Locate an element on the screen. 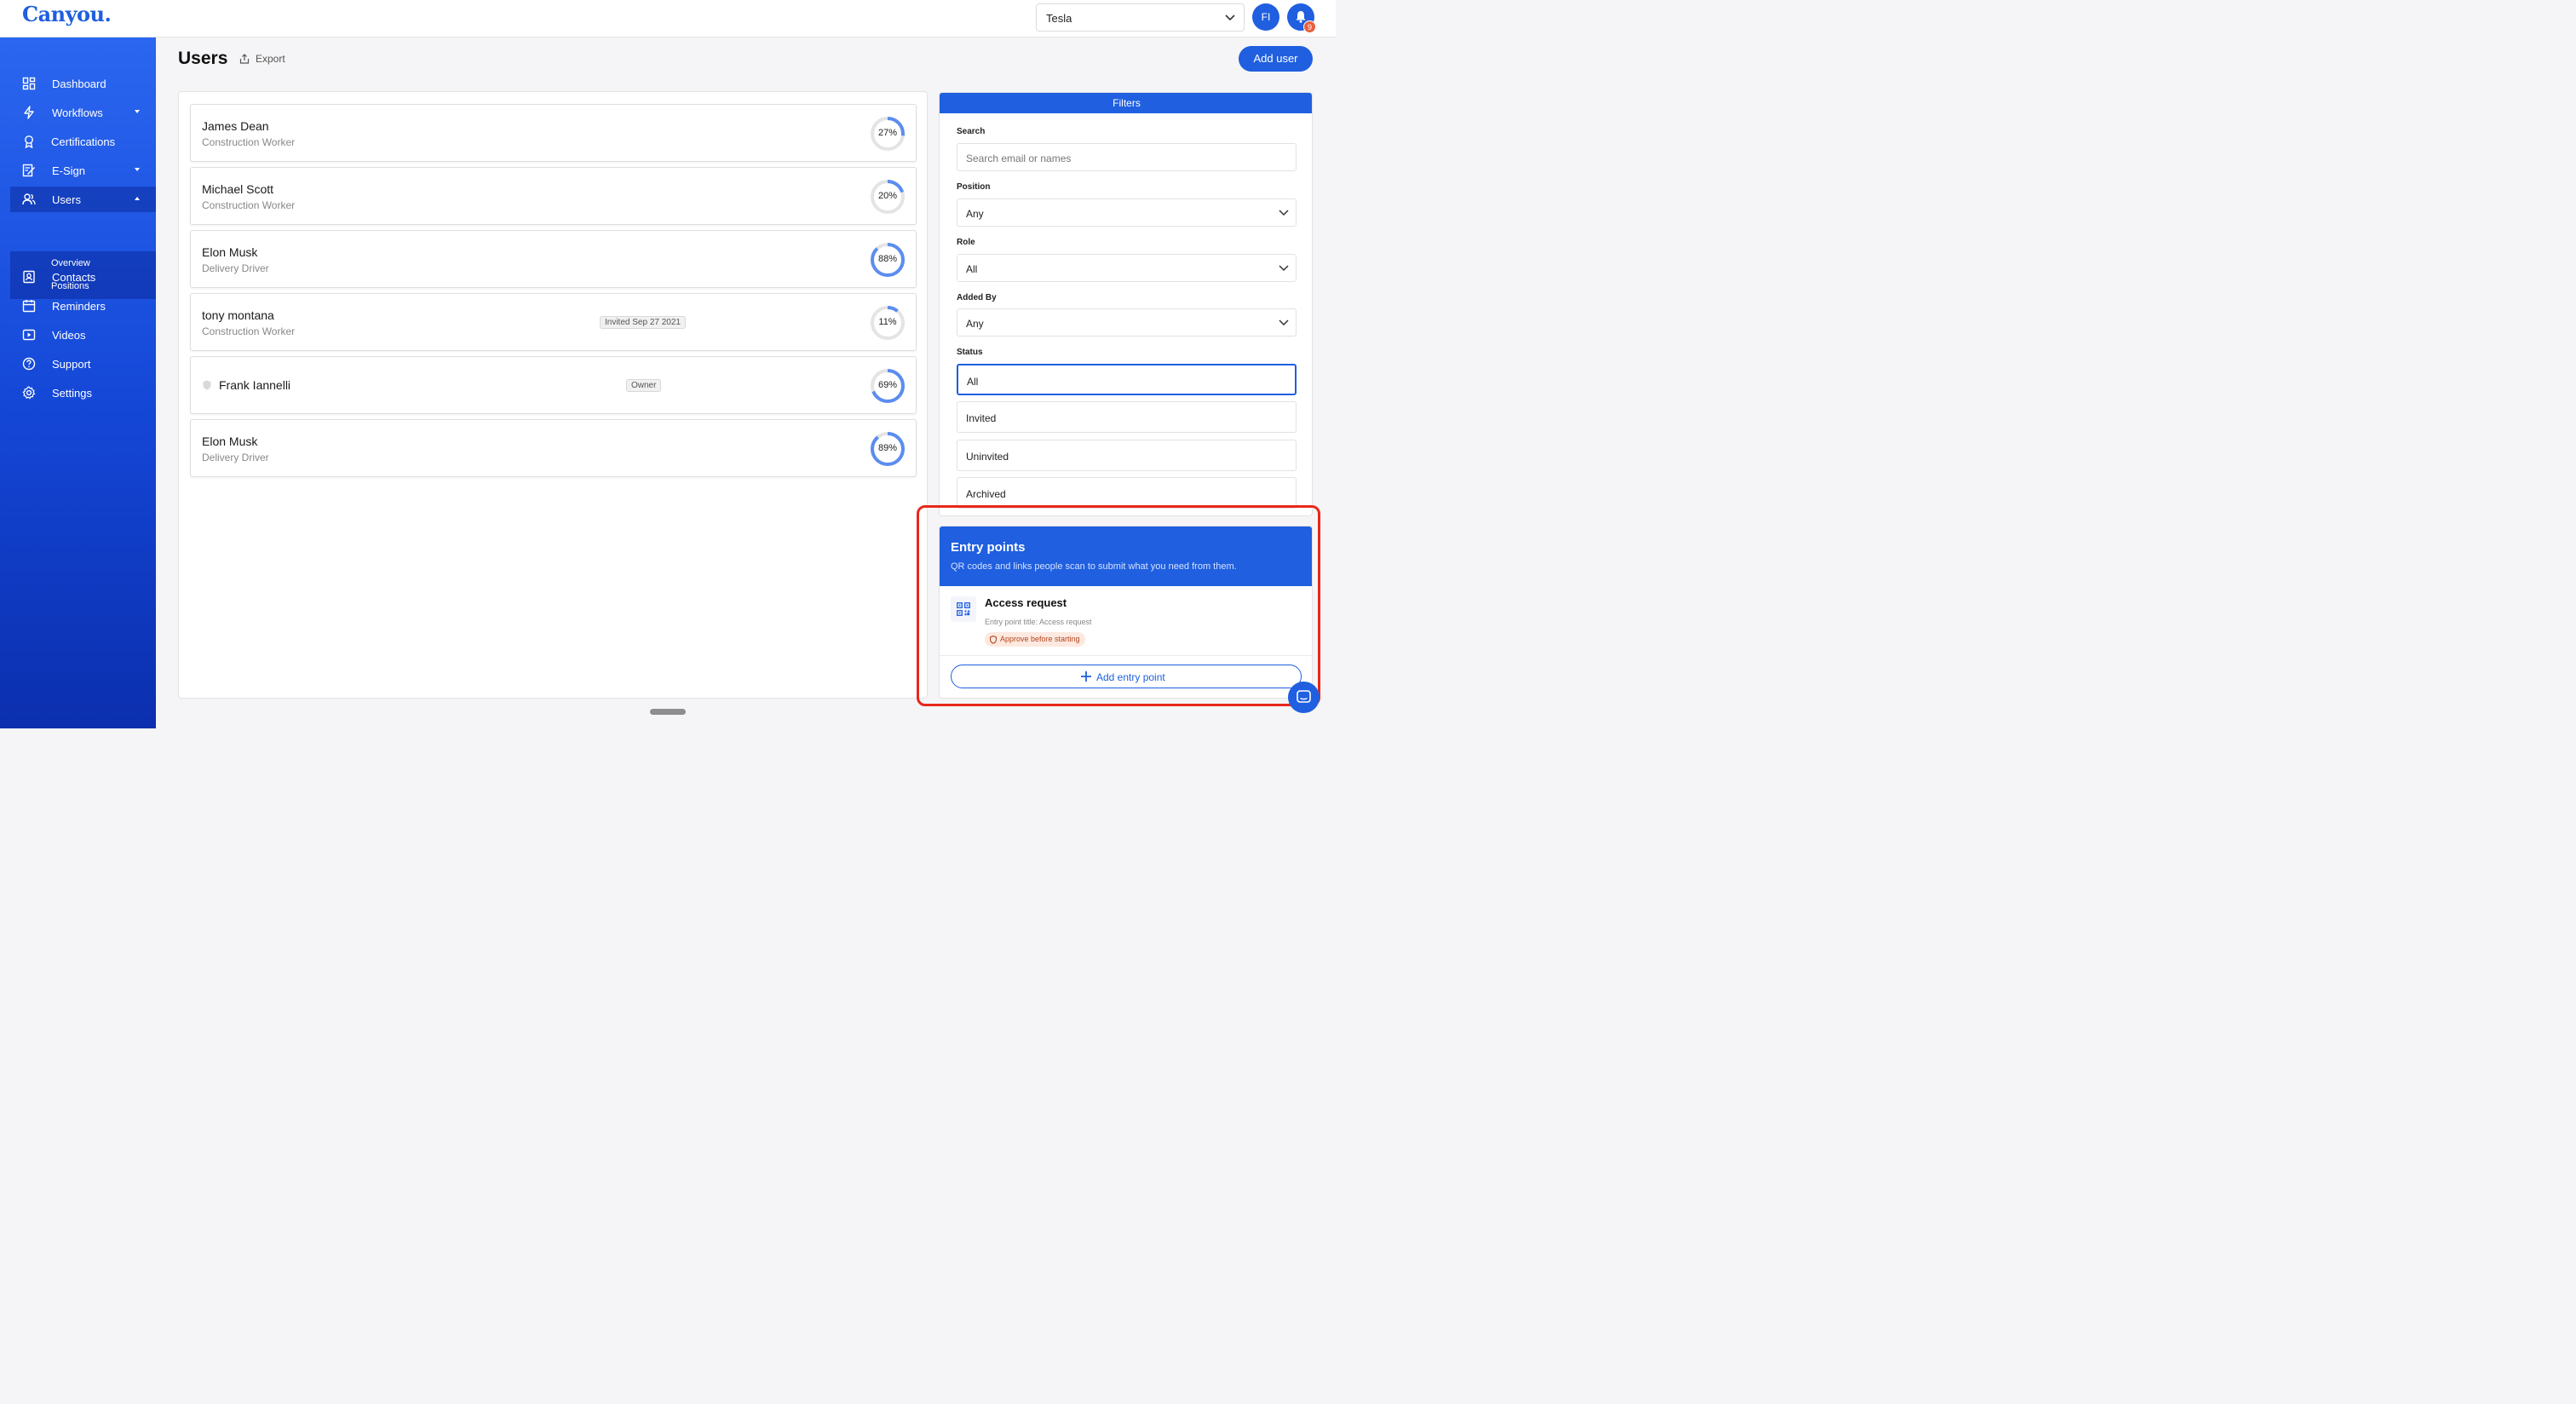  owner-badge: Owner is located at coordinates (644, 385).